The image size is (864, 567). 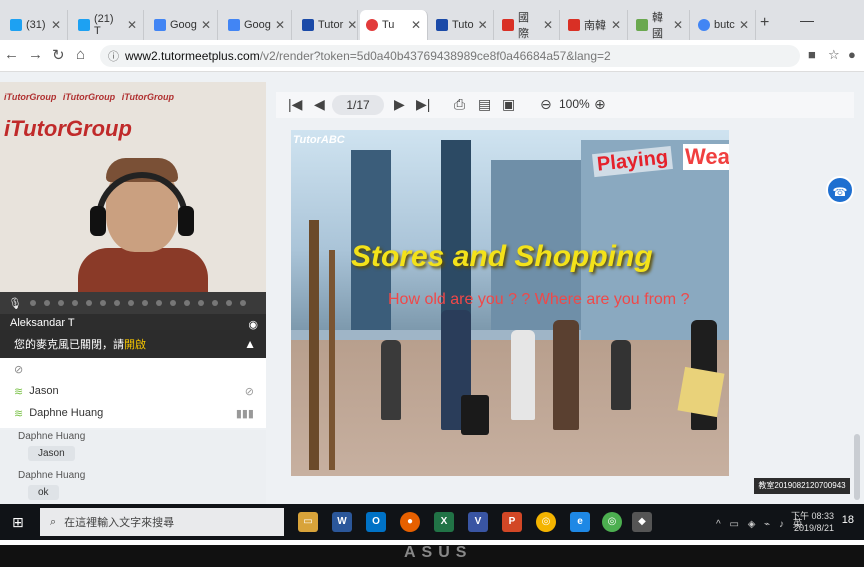 What do you see at coordinates (442, 25) in the screenshot?
I see `tutor-icon` at bounding box center [442, 25].